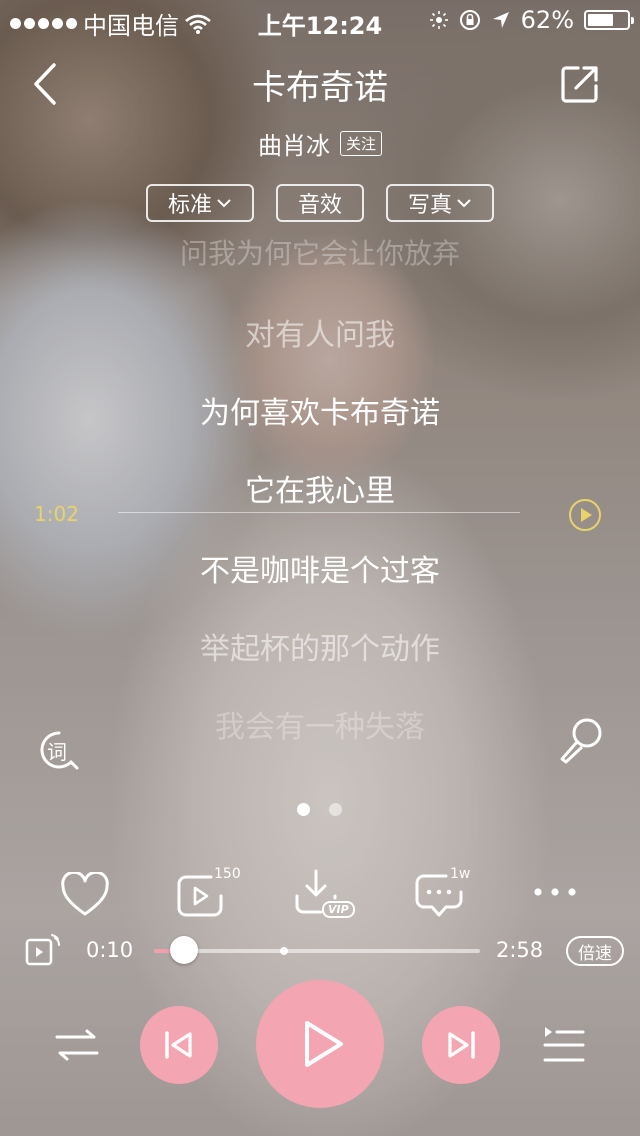 This screenshot has height=1136, width=640. Describe the element at coordinates (335, 809) in the screenshot. I see `page-dot` at that location.